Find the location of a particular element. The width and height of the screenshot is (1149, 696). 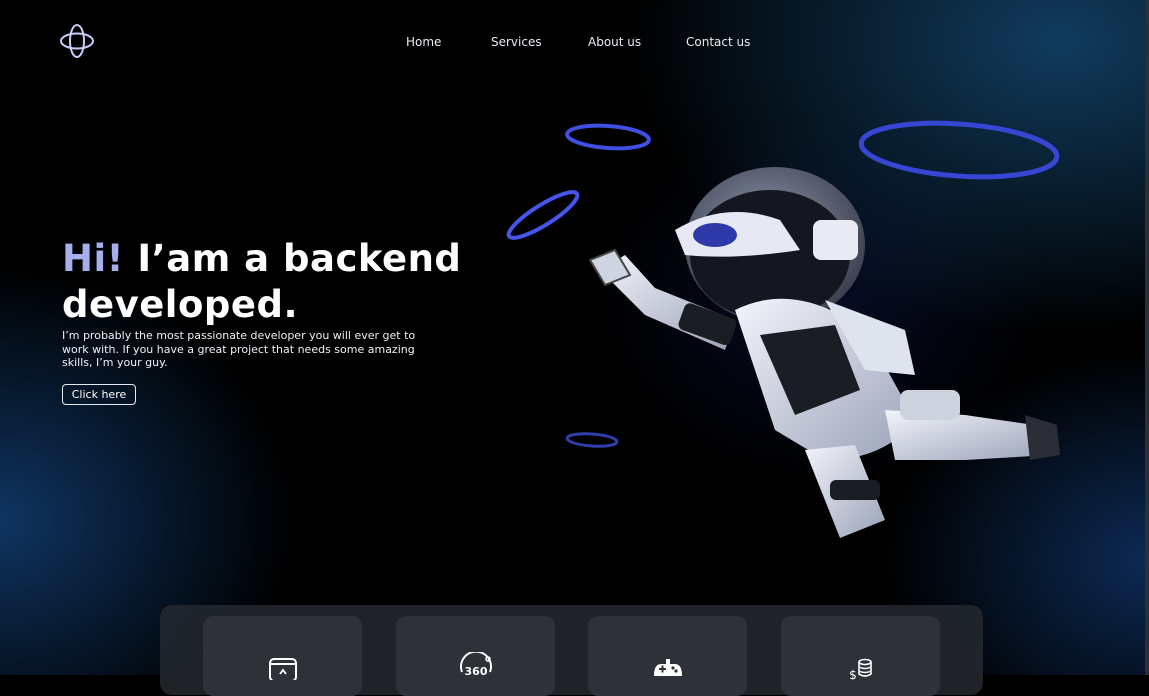

360-view-icon: 360 is located at coordinates (475, 665).